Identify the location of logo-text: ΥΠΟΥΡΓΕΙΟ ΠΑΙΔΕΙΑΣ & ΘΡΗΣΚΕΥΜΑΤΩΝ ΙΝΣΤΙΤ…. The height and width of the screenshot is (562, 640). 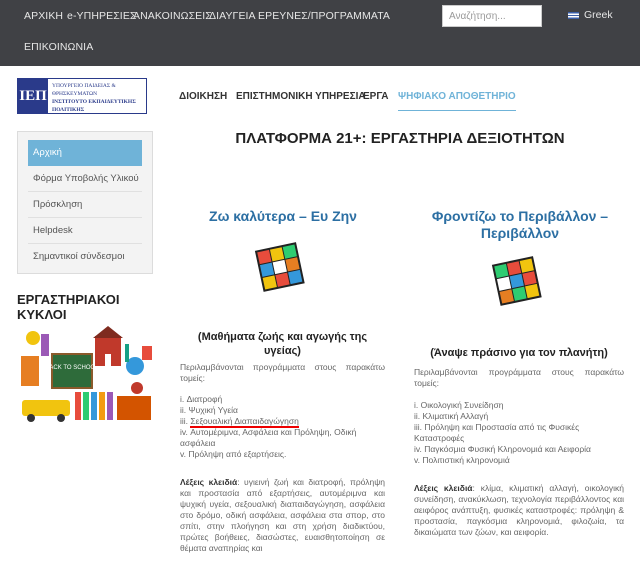
(97, 96).